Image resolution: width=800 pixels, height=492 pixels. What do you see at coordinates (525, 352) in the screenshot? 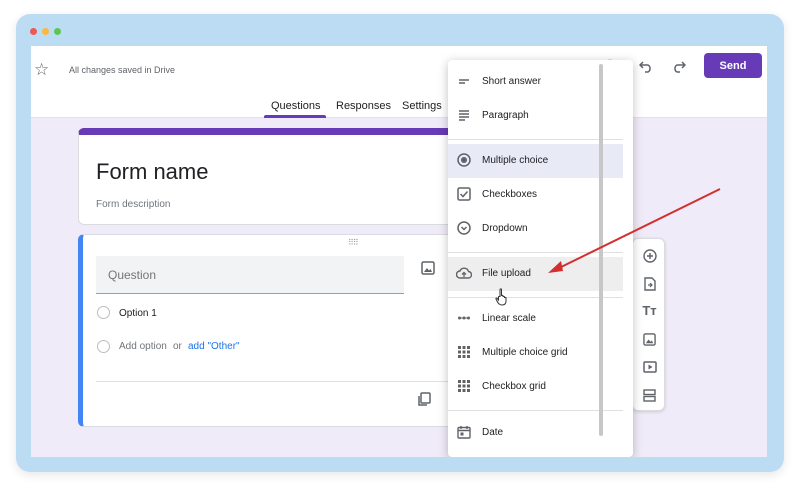
I see `menu-item-label: Multiple choice grid` at bounding box center [525, 352].